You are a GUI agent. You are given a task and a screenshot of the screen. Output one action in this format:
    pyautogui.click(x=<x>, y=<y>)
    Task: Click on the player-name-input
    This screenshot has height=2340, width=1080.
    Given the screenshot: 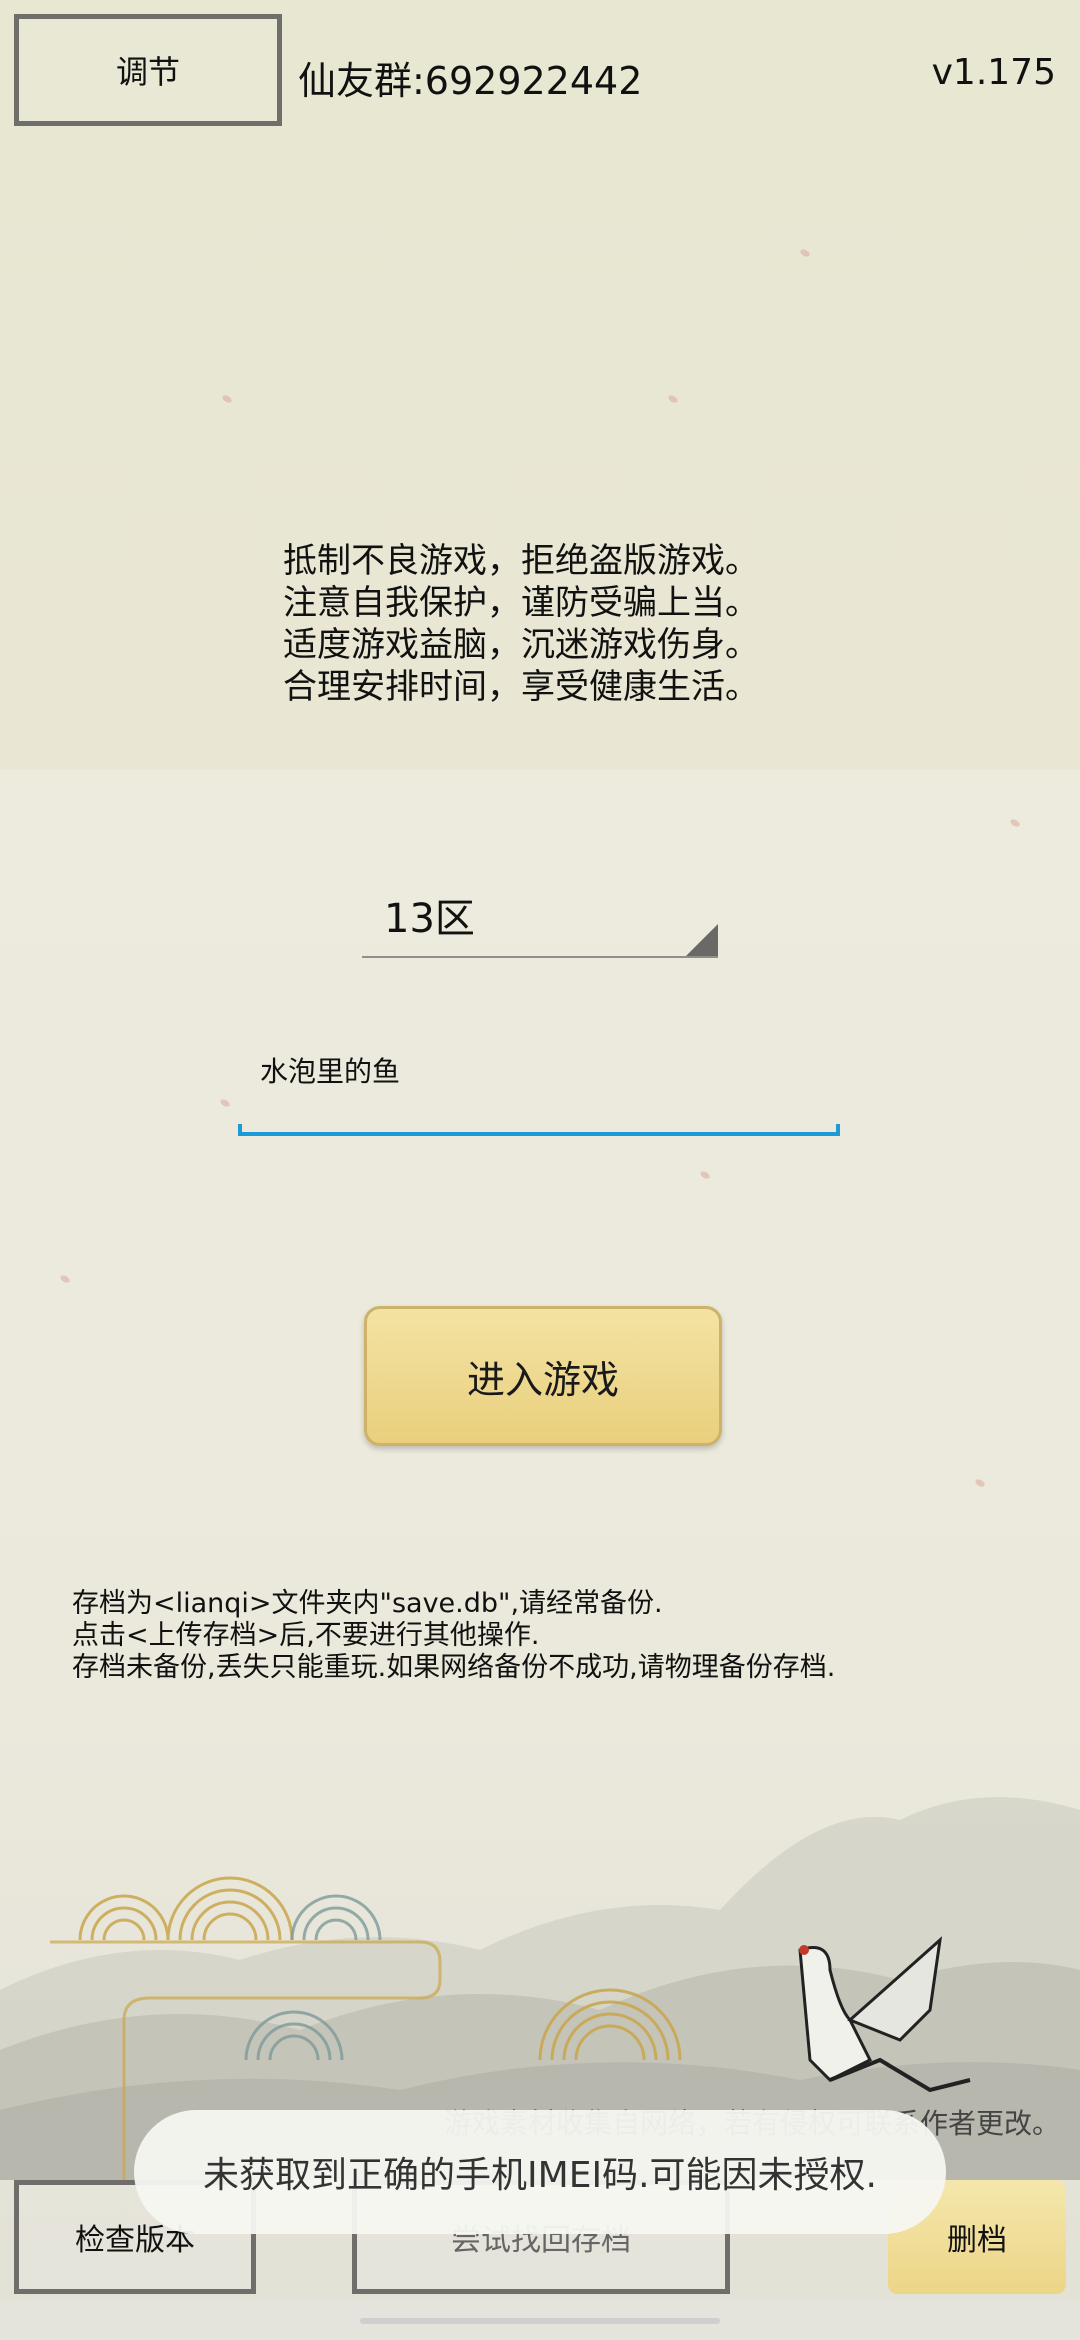 What is the action you would take?
    pyautogui.click(x=540, y=1070)
    